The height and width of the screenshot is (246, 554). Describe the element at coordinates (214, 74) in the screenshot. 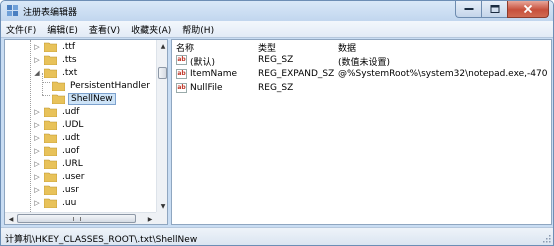

I see `value-name: ItemName` at that location.